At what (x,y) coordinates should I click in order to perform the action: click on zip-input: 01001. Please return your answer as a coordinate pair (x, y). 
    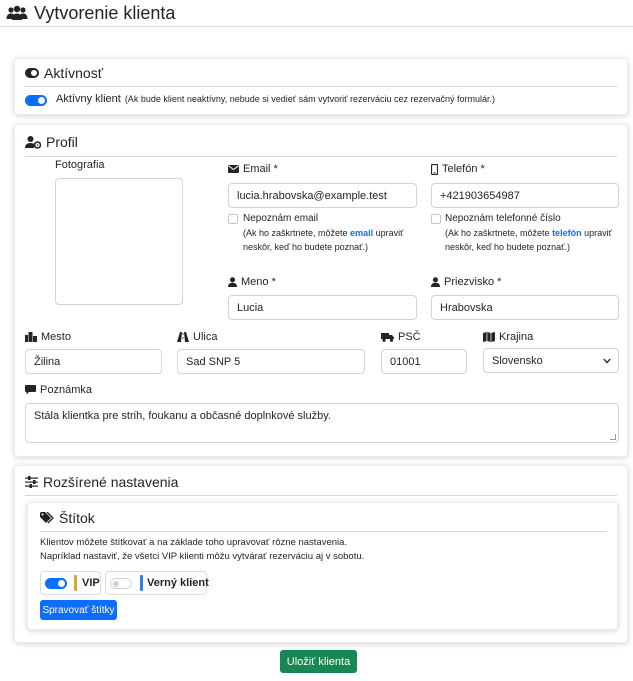
    Looking at the image, I should click on (424, 361).